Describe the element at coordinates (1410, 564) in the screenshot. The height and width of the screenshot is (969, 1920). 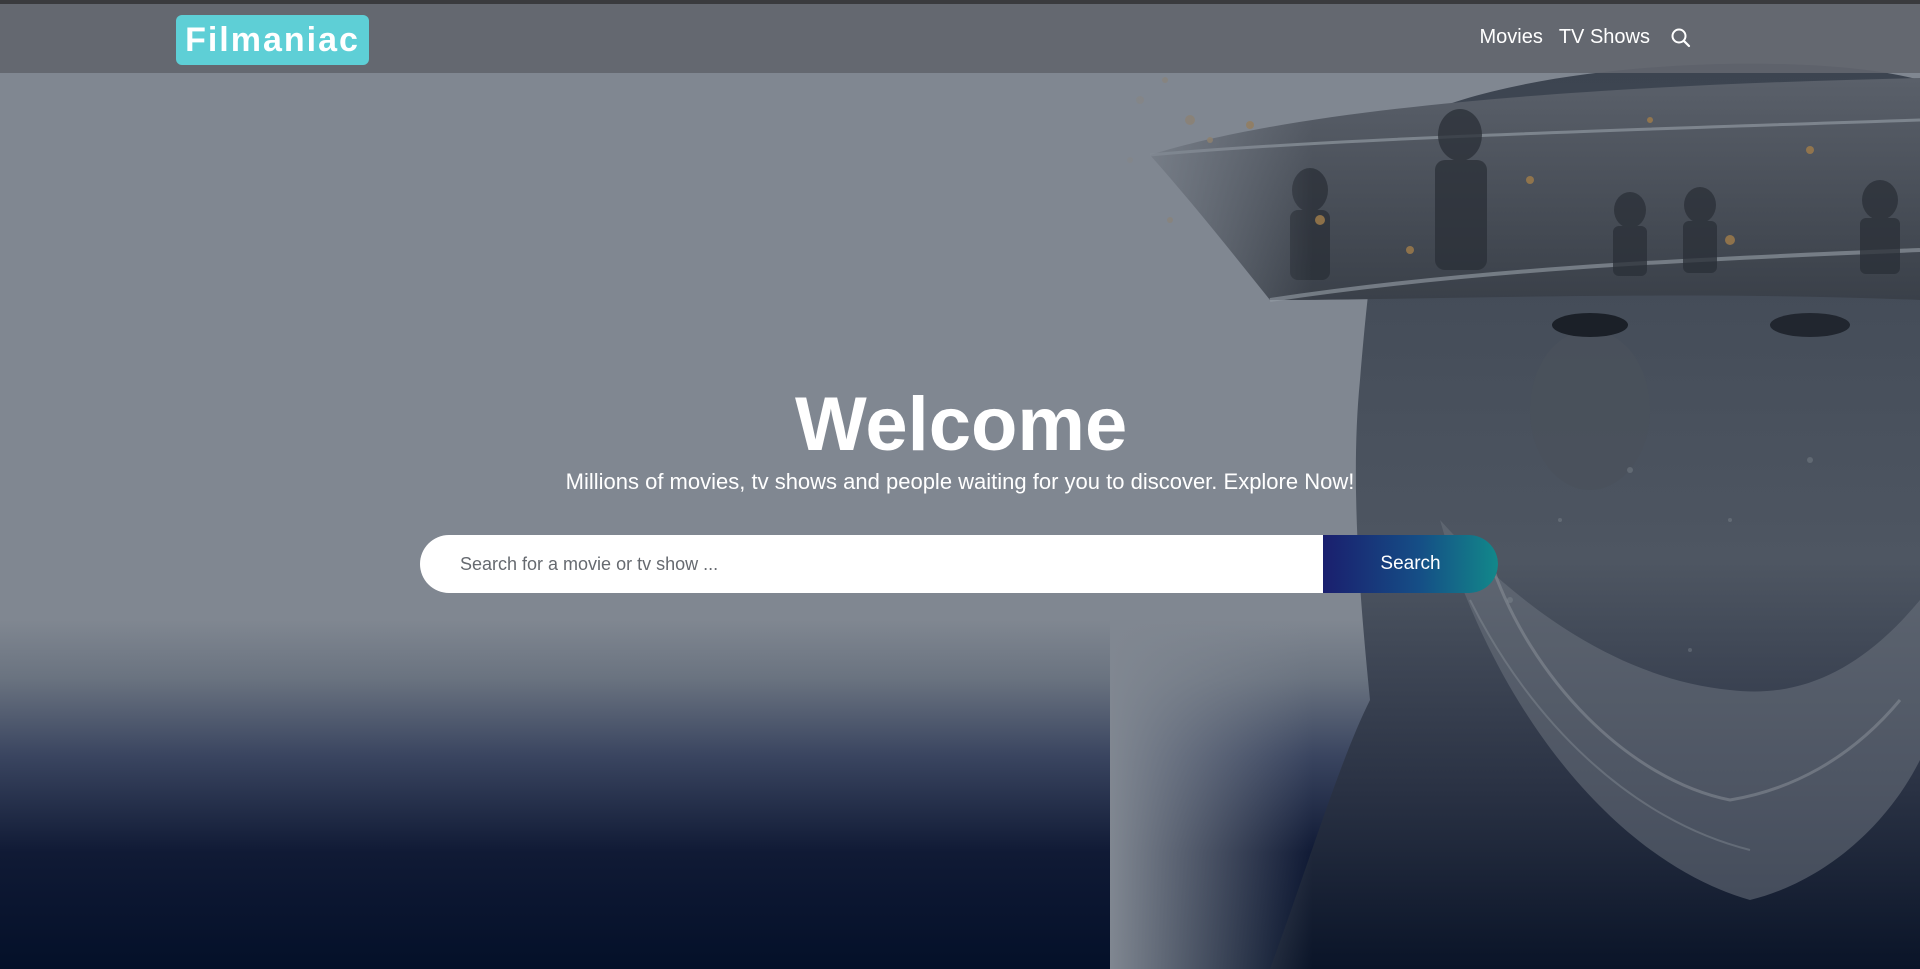
I see `search-button: Search` at that location.